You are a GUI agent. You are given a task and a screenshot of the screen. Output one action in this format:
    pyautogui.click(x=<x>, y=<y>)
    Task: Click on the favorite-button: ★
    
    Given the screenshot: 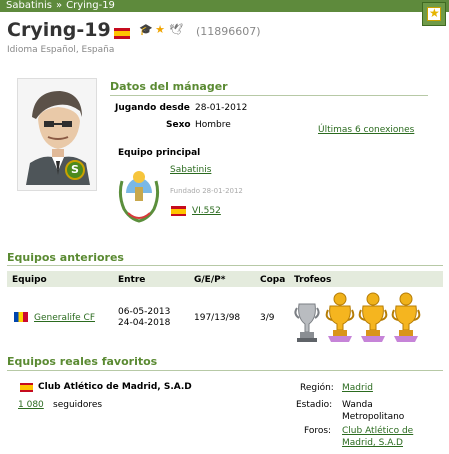 What is the action you would take?
    pyautogui.click(x=434, y=14)
    